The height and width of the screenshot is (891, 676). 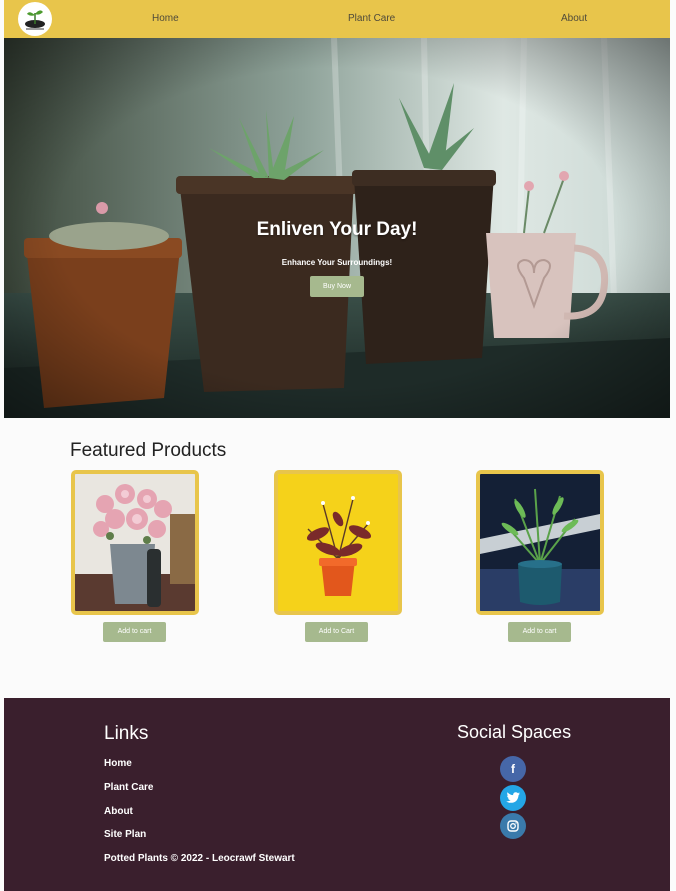 What do you see at coordinates (574, 18) in the screenshot?
I see `nav-about: About` at bounding box center [574, 18].